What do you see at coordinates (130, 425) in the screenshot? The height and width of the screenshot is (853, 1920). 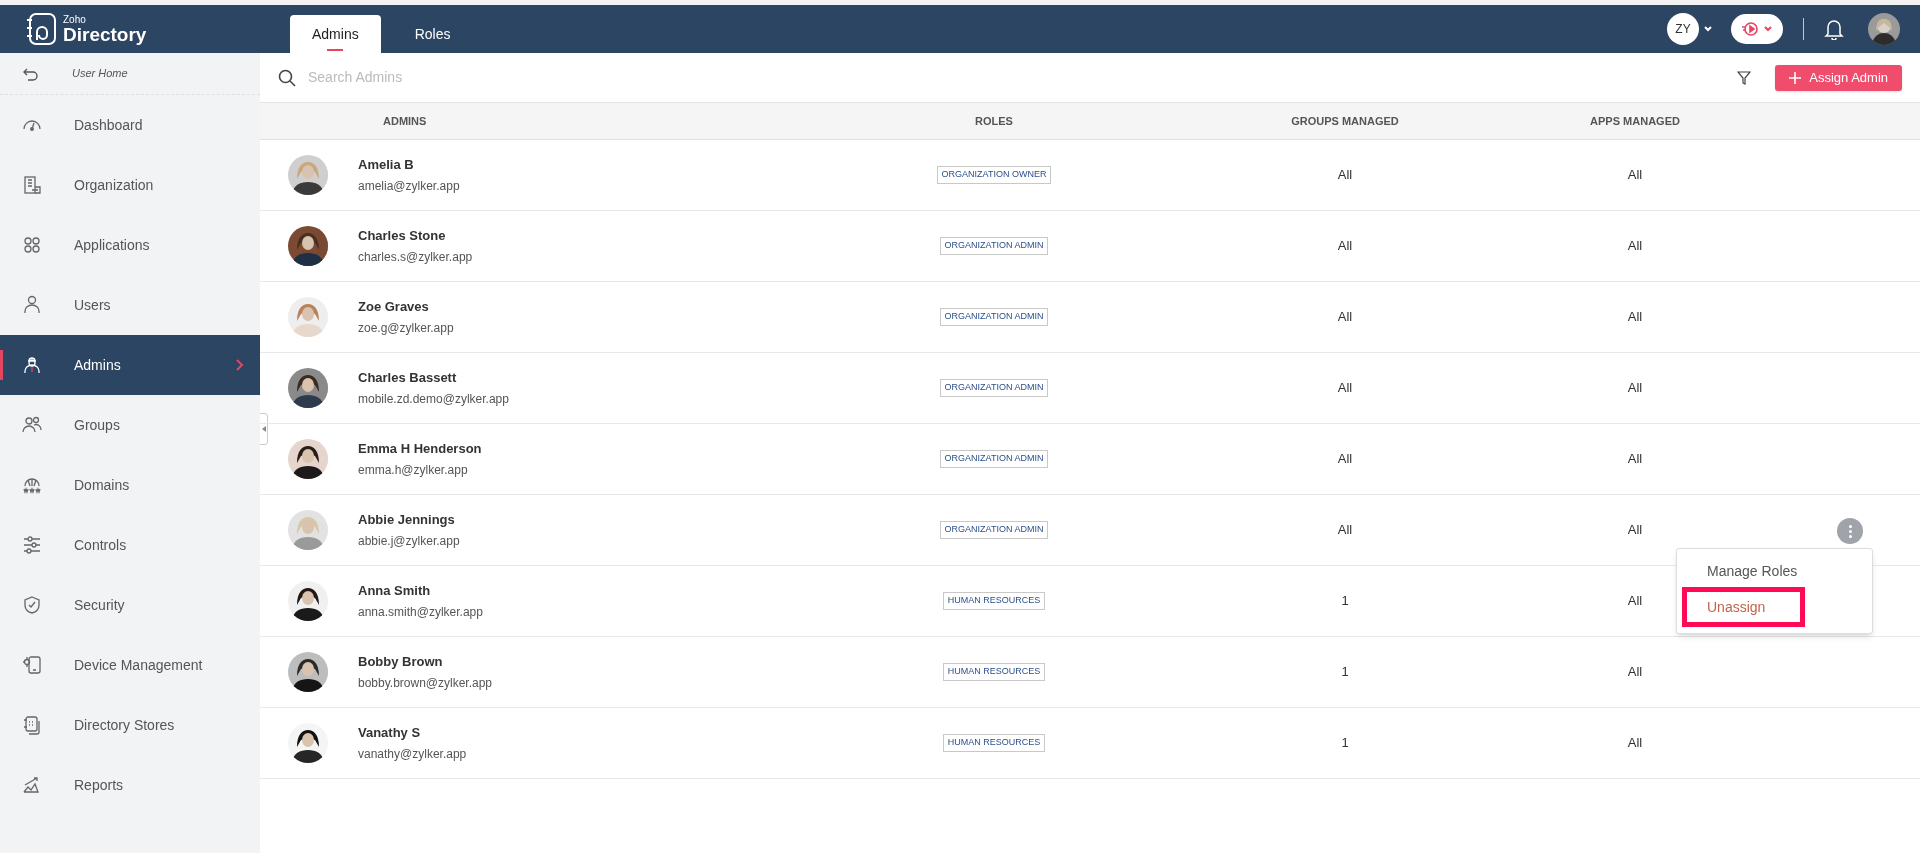 I see `sidebar-item: Groups` at bounding box center [130, 425].